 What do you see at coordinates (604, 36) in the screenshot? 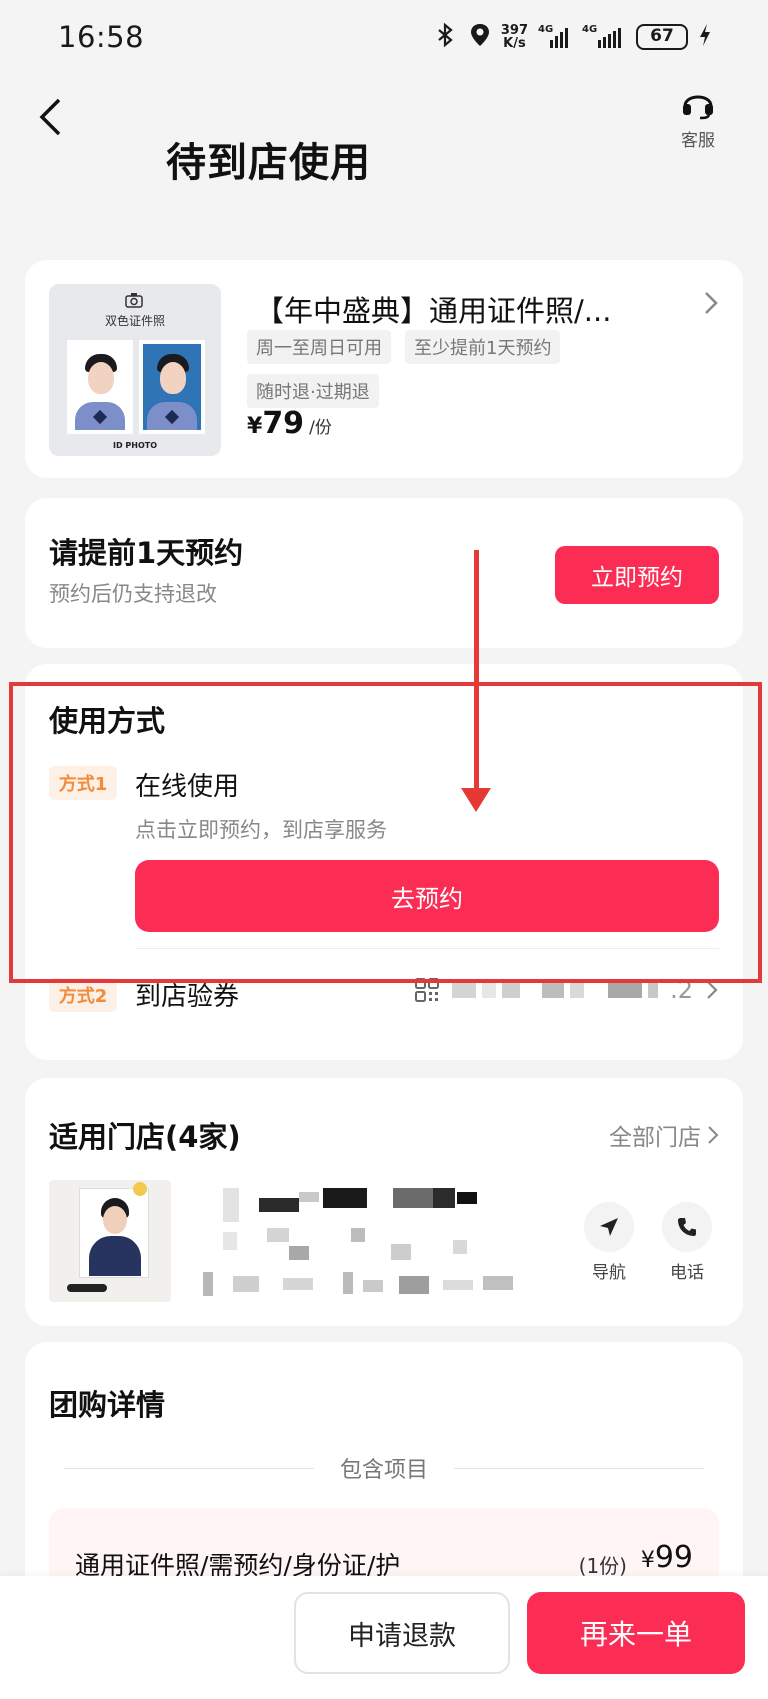
I see `signal-icon-2: 4G` at bounding box center [604, 36].